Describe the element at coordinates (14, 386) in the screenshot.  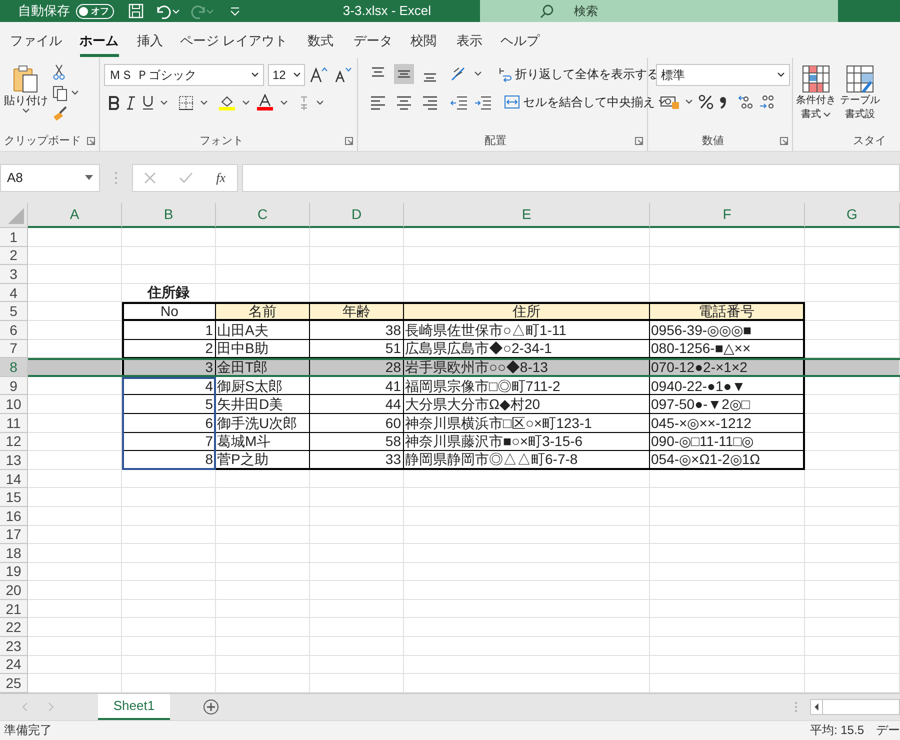
I see `row-header: 9` at that location.